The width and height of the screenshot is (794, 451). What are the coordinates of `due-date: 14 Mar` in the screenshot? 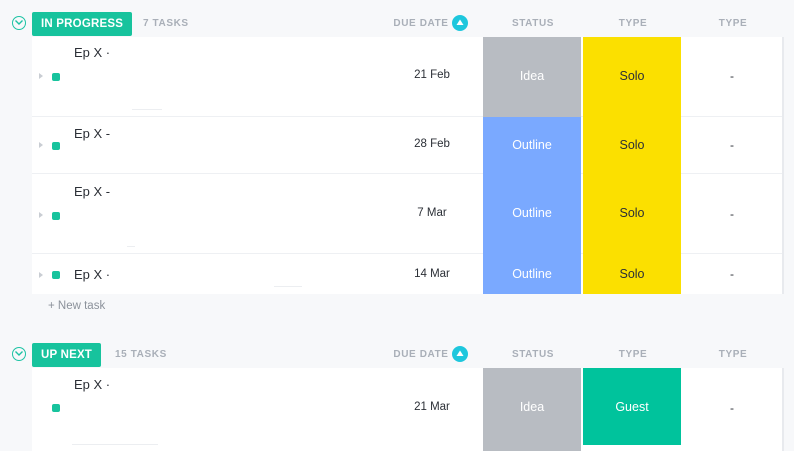 It's located at (432, 274).